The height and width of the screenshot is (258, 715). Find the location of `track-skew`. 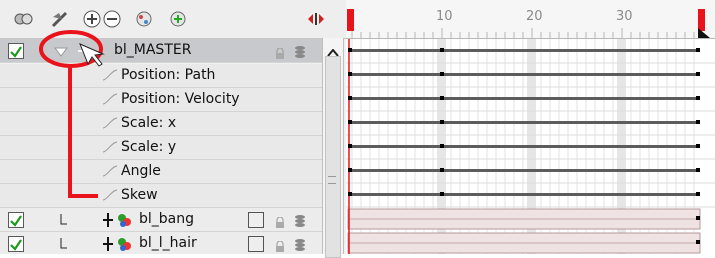

track-skew is located at coordinates (530, 195).